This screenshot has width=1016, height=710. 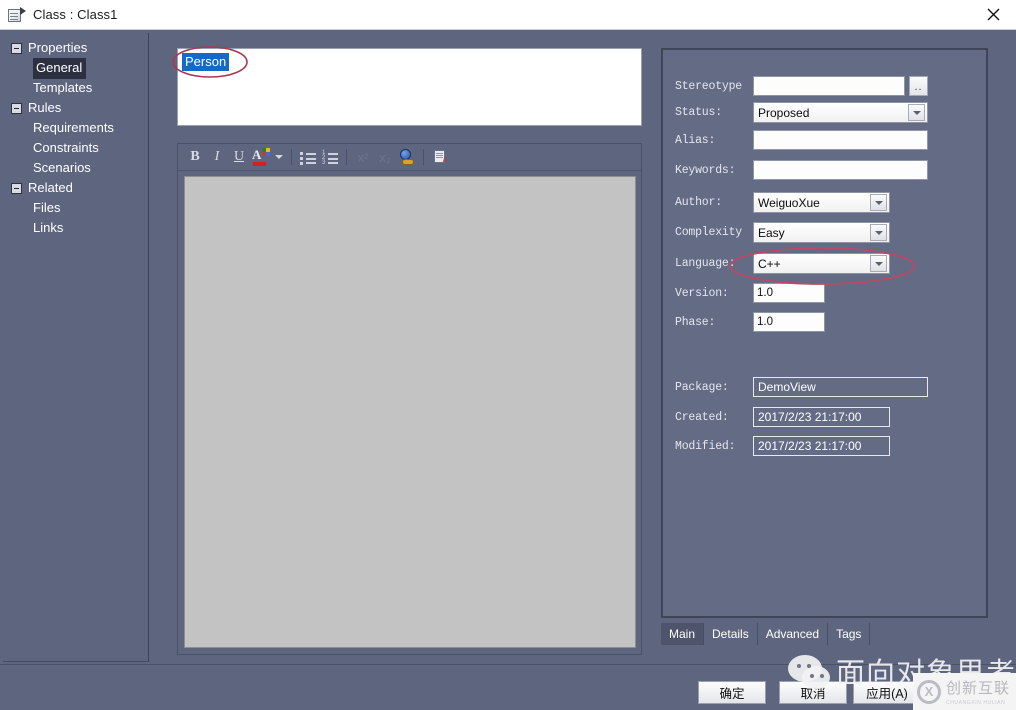 I want to click on hyperlink-button, so click(x=407, y=157).